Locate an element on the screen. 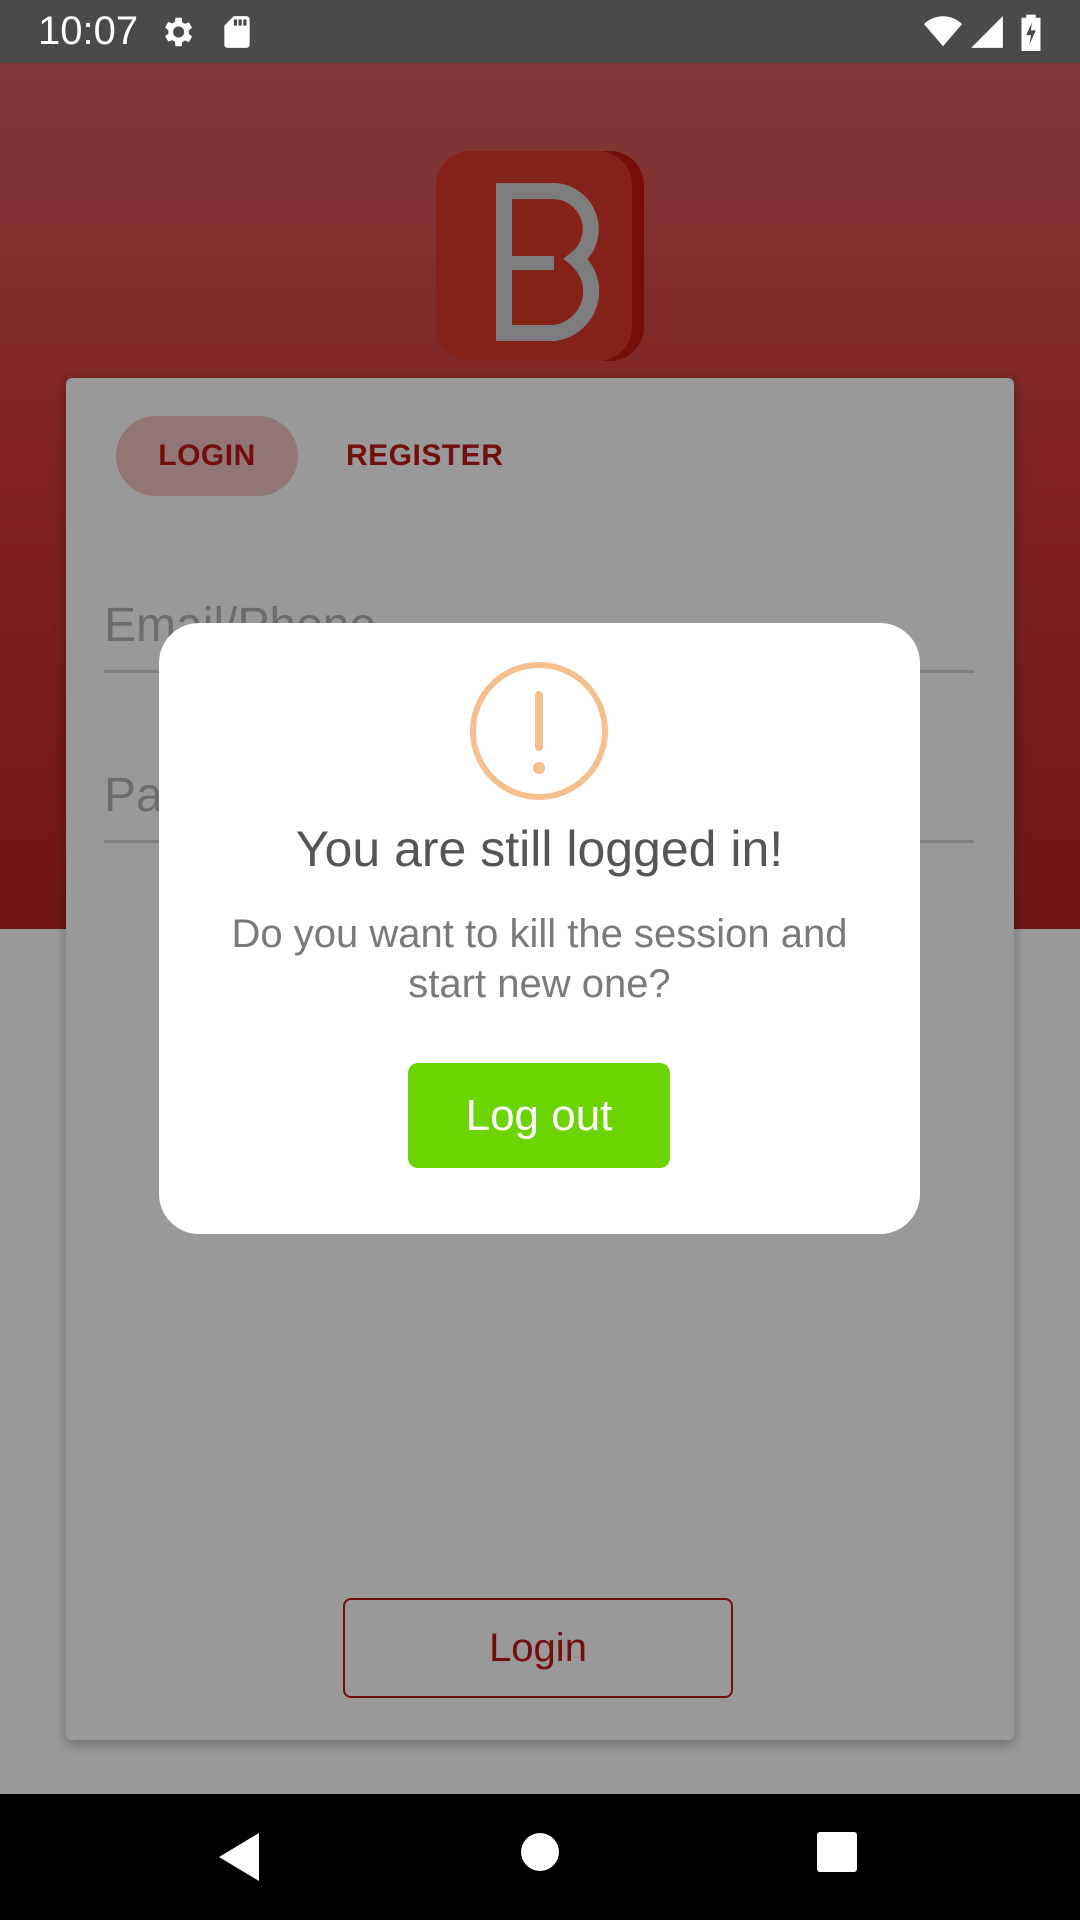 Image resolution: width=1080 pixels, height=1920 pixels. wifi-icon is located at coordinates (943, 31).